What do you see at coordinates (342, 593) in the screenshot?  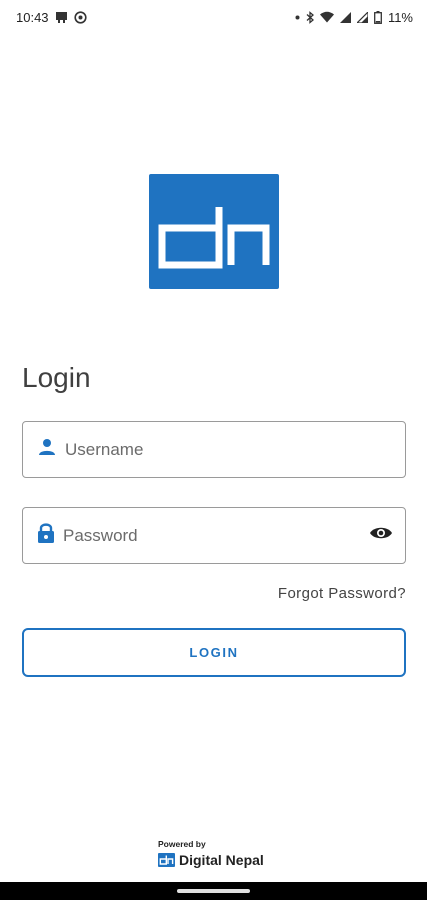 I see `forgot-password-link: Forgot Password?` at bounding box center [342, 593].